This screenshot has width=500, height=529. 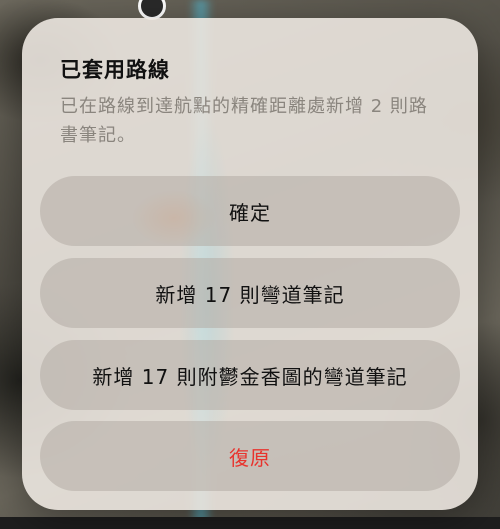 What do you see at coordinates (250, 375) in the screenshot?
I see `add-turn-notes-with-tulip-button: 新增 17 則附鬱金香圖的彎道筆記` at bounding box center [250, 375].